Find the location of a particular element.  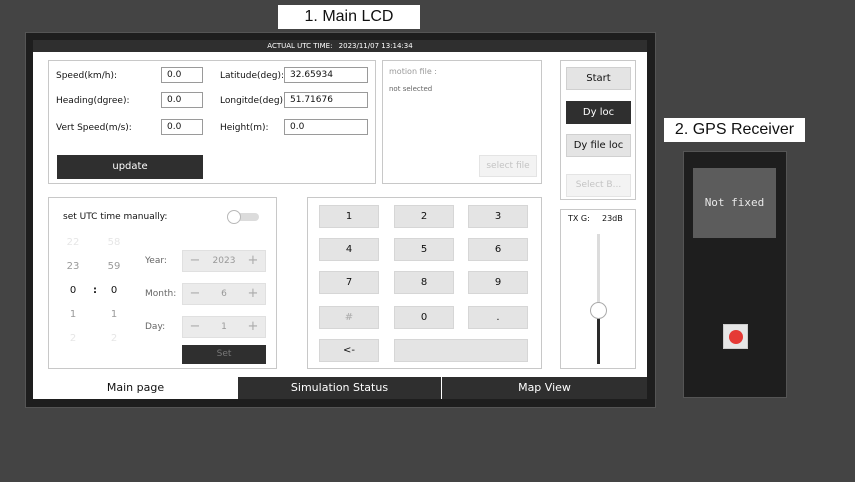

gps-record-button is located at coordinates (735, 336).